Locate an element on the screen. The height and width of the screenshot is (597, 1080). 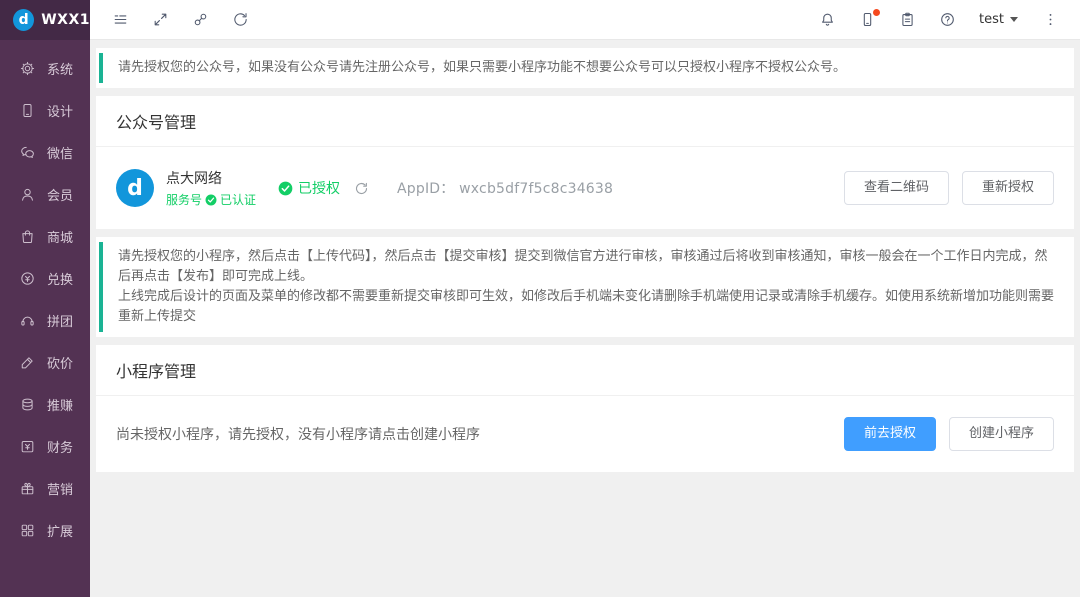
sidebar-item-label: 扩展 is located at coordinates (60, 532).